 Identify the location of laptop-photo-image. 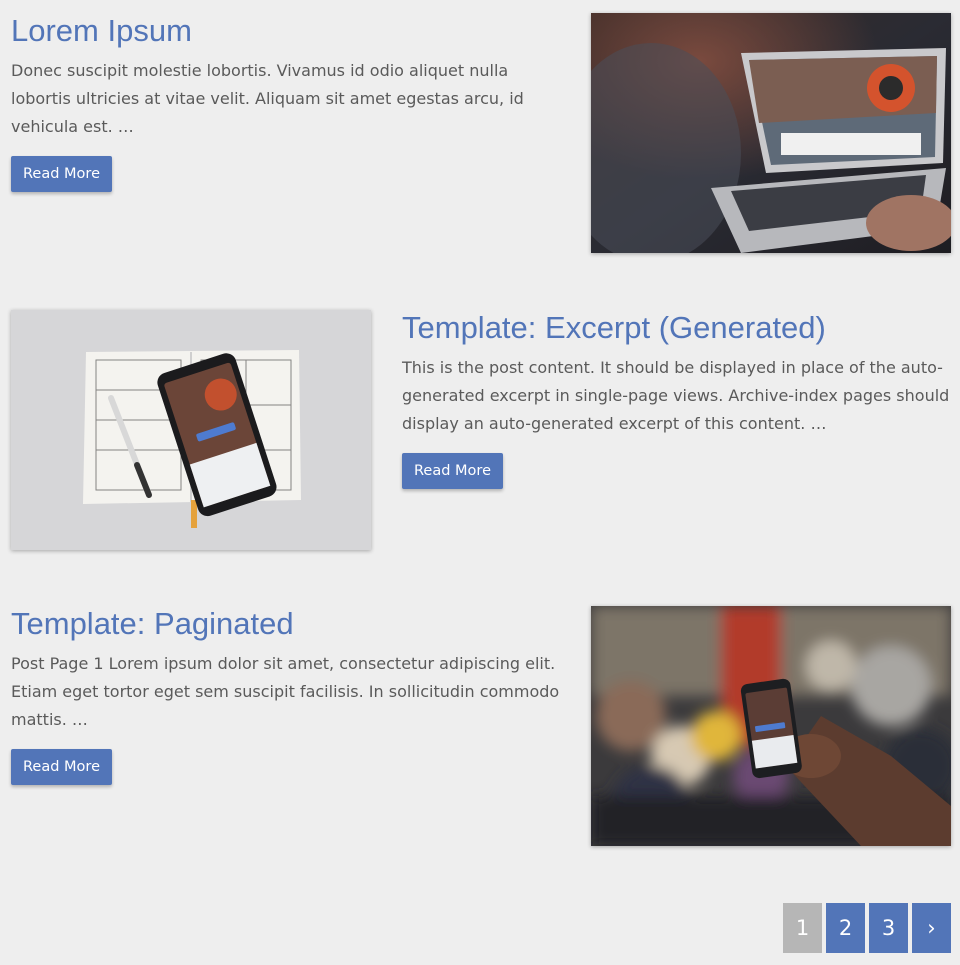
(771, 133).